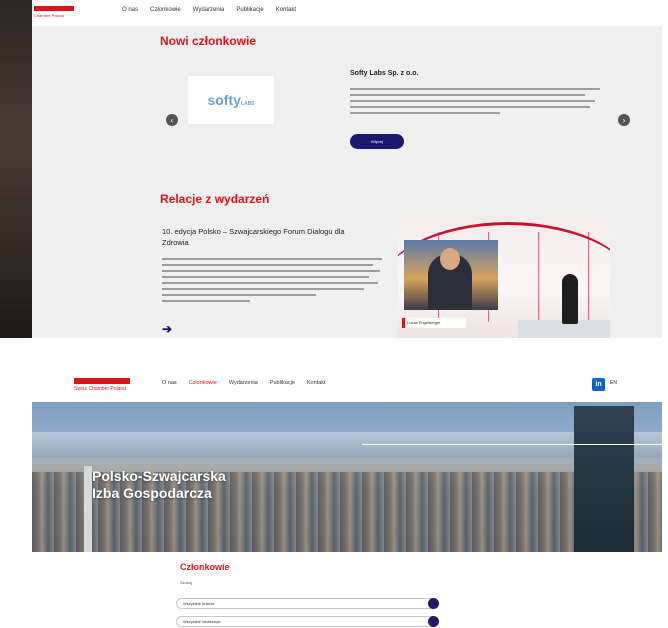 The image size is (668, 628). I want to click on logo-text: Chamber Poland, so click(49, 15).